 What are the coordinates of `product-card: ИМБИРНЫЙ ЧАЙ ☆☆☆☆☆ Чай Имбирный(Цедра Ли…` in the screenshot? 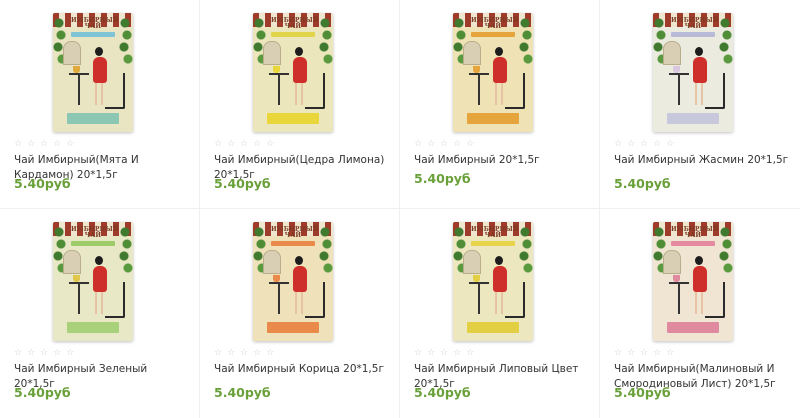 It's located at (300, 104).